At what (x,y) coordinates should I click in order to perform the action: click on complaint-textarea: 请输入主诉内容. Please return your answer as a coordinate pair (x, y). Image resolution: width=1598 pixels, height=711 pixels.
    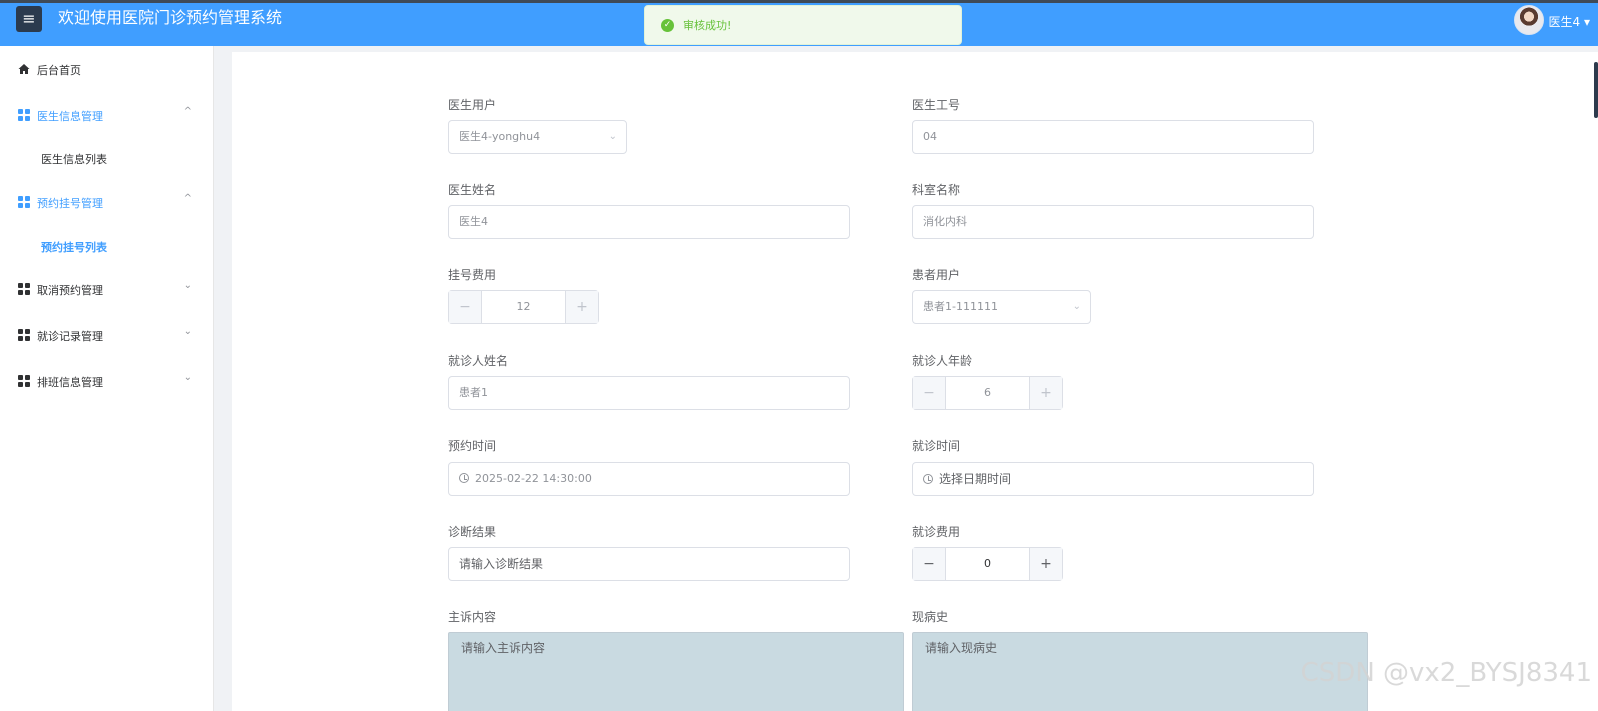
    Looking at the image, I should click on (676, 671).